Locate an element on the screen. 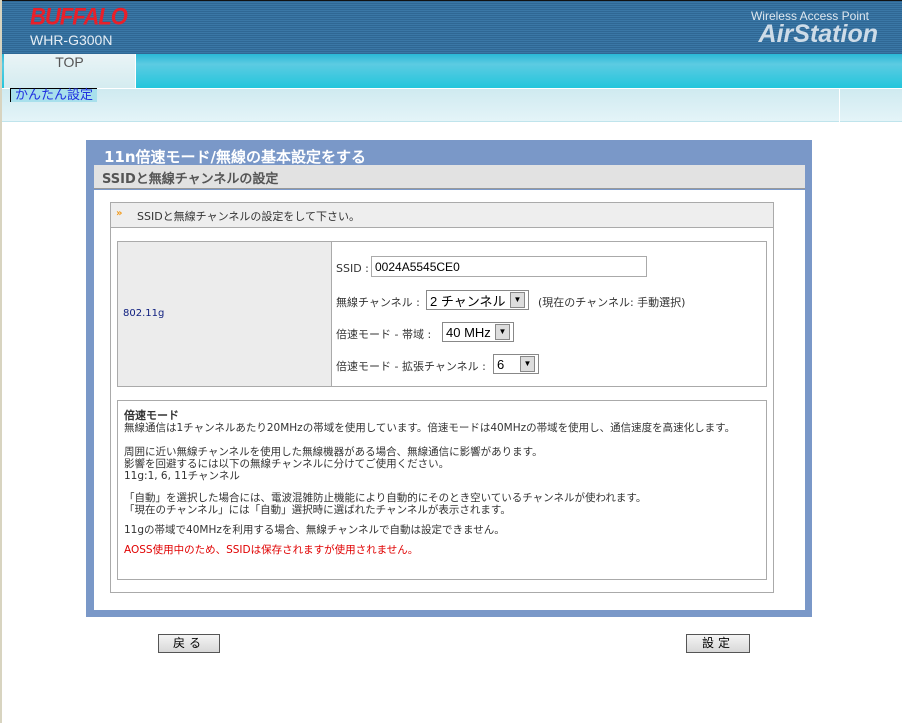 The height and width of the screenshot is (723, 902). bandwidth-value: 40 MHz is located at coordinates (468, 332).